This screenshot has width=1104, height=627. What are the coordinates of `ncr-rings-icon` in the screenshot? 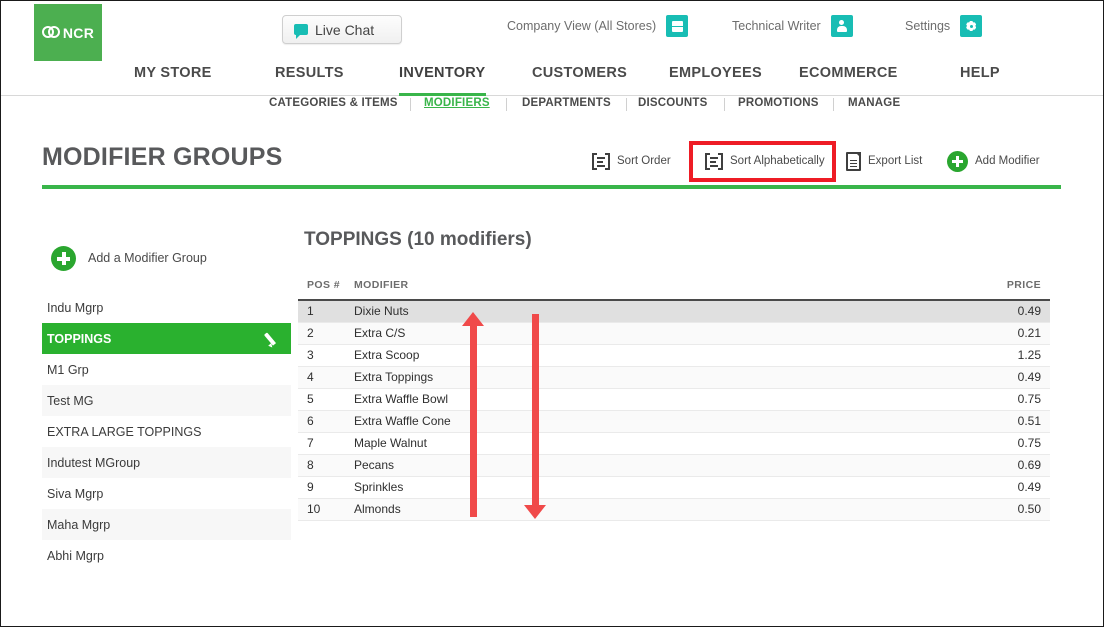 It's located at (50, 32).